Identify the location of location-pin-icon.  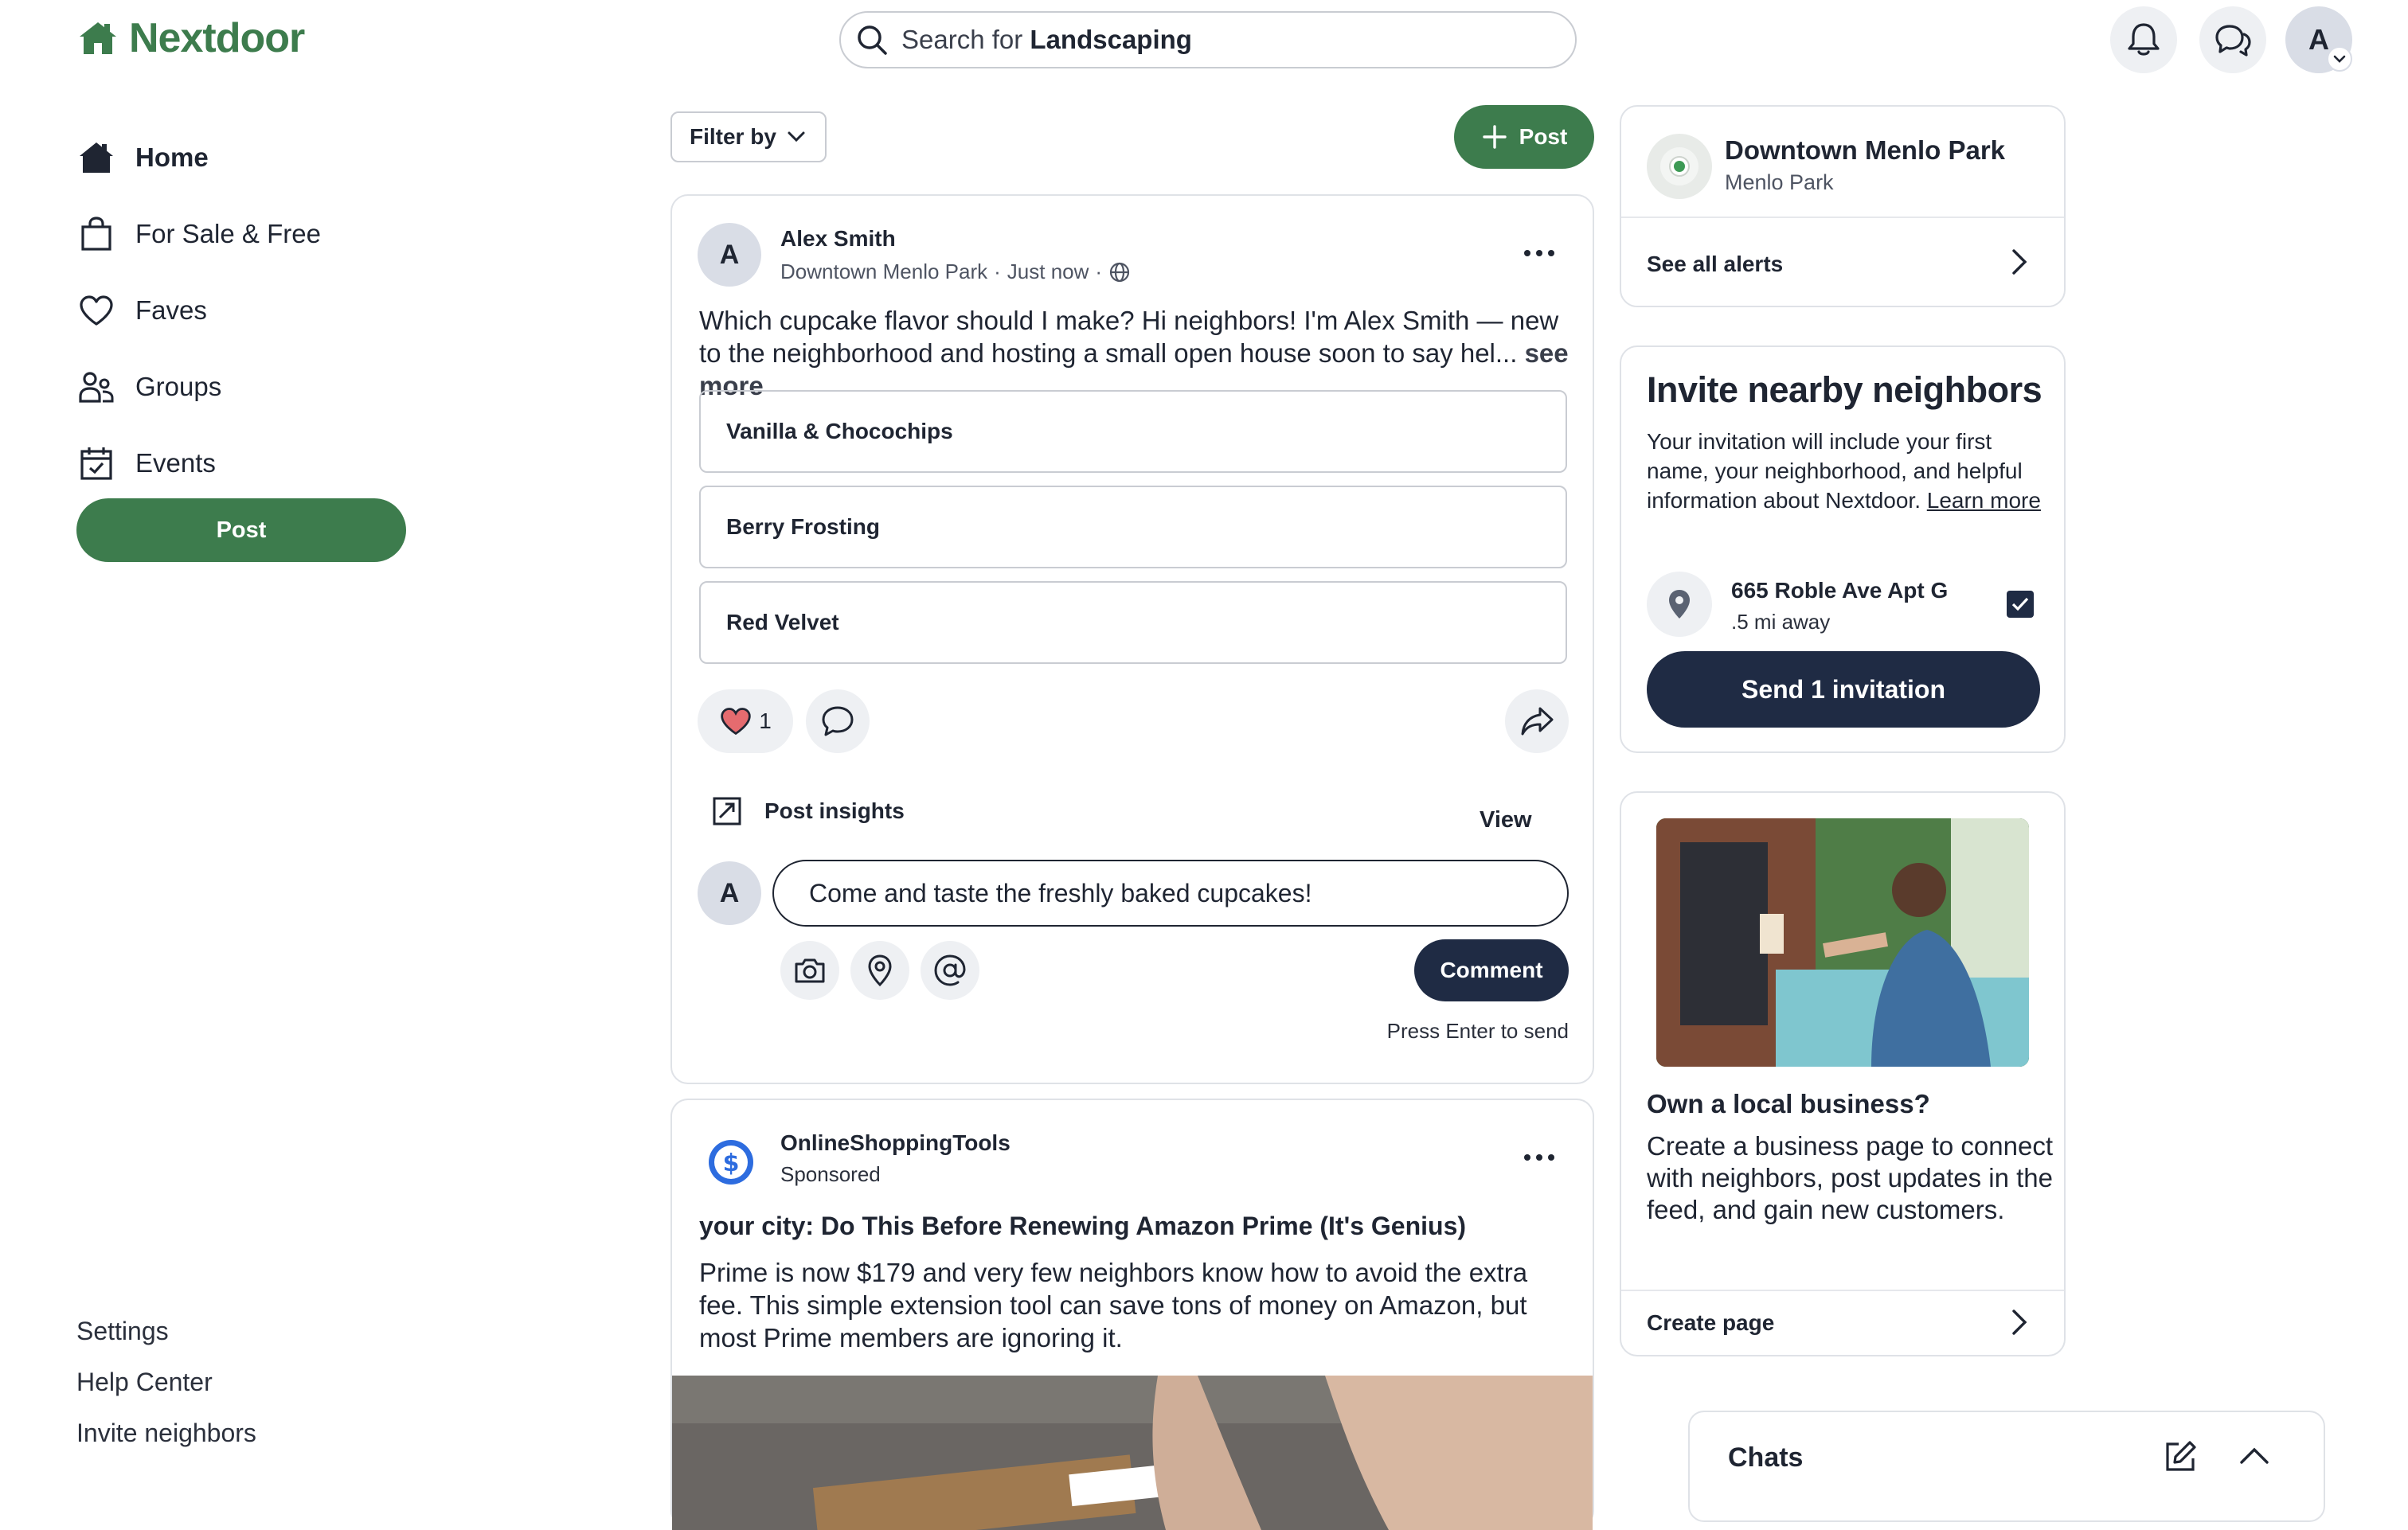
(880, 971).